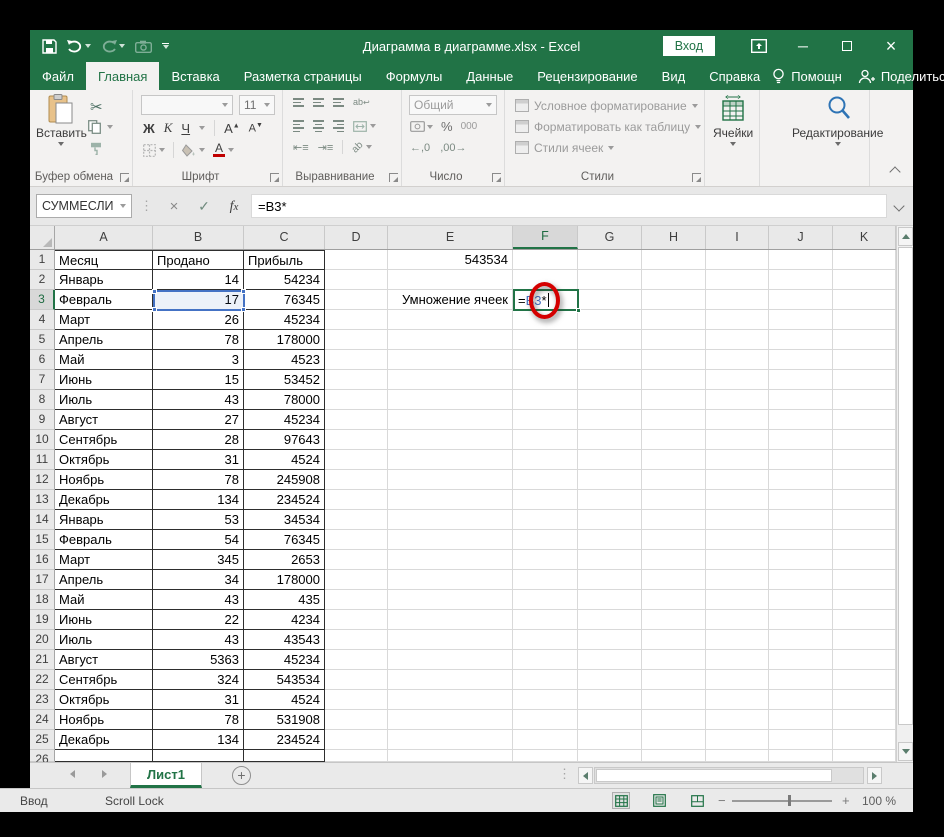  Describe the element at coordinates (420, 148) in the screenshot. I see `increase-decimal-button: ←,0` at that location.